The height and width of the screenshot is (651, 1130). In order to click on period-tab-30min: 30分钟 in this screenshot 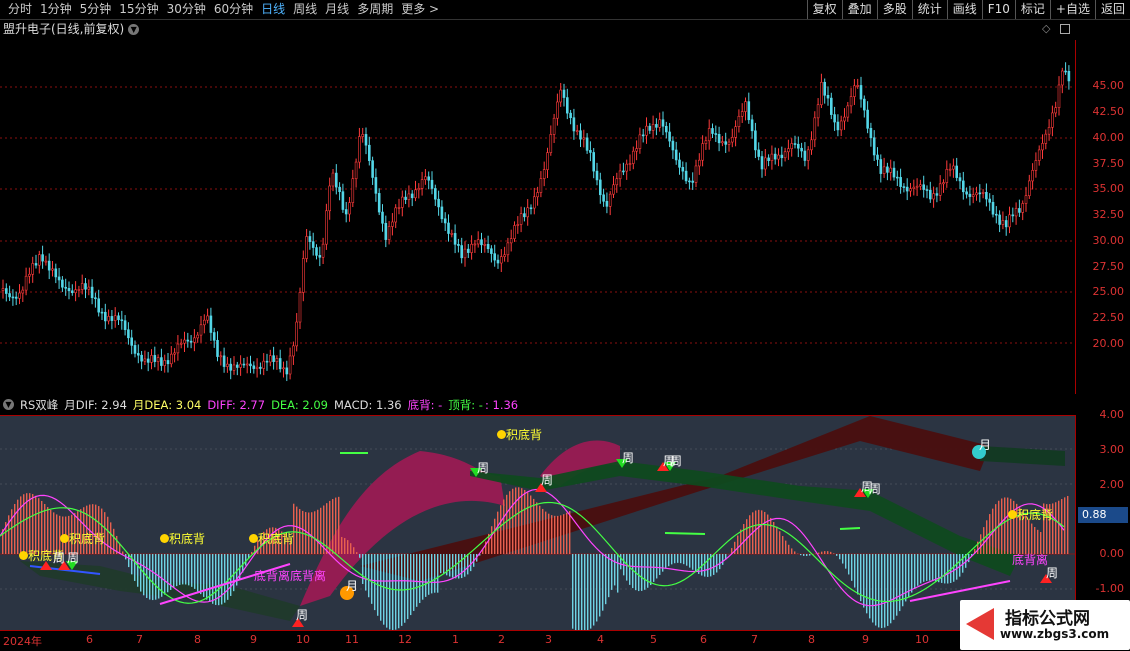, I will do `click(186, 9)`.